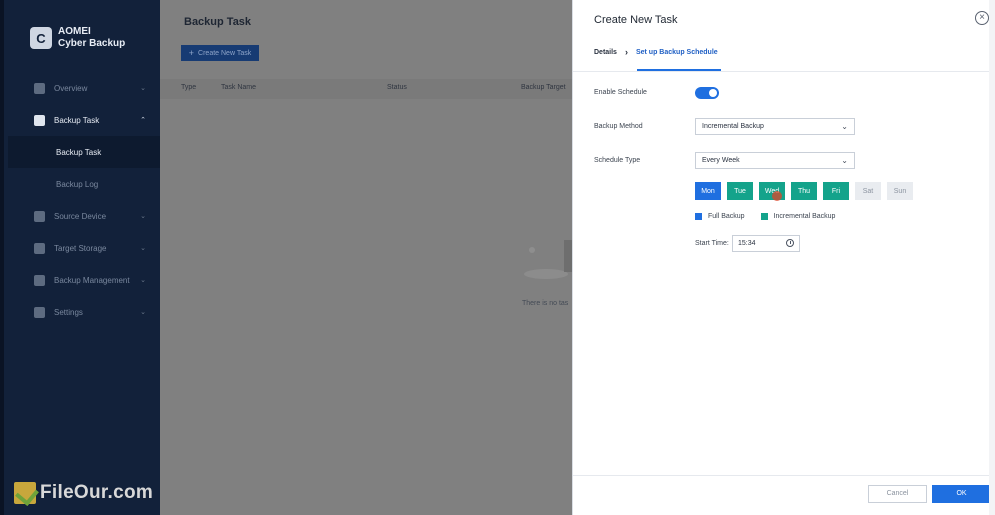 This screenshot has height=515, width=995. Describe the element at coordinates (992, 257) in the screenshot. I see `scrollbar` at that location.